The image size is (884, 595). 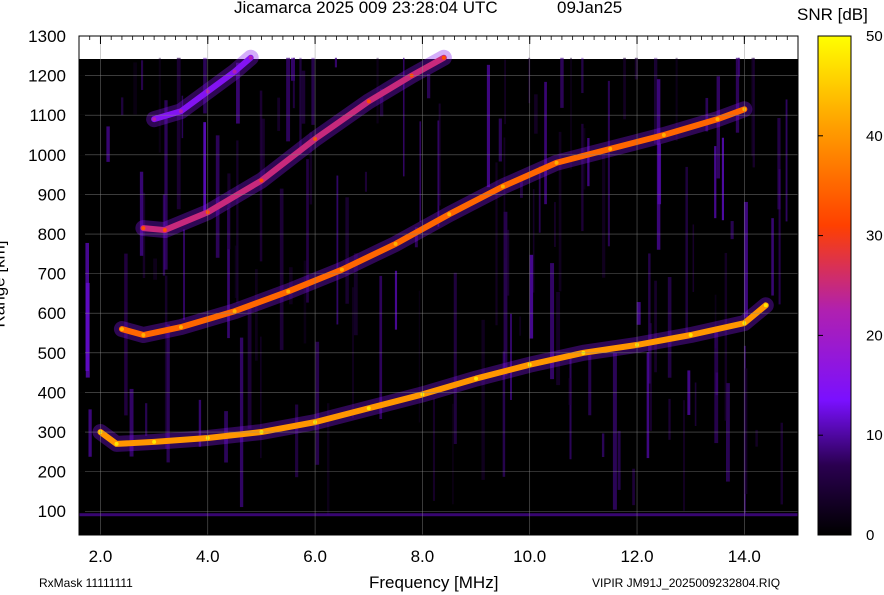 What do you see at coordinates (52, 472) in the screenshot?
I see `y-tick-label: 200` at bounding box center [52, 472].